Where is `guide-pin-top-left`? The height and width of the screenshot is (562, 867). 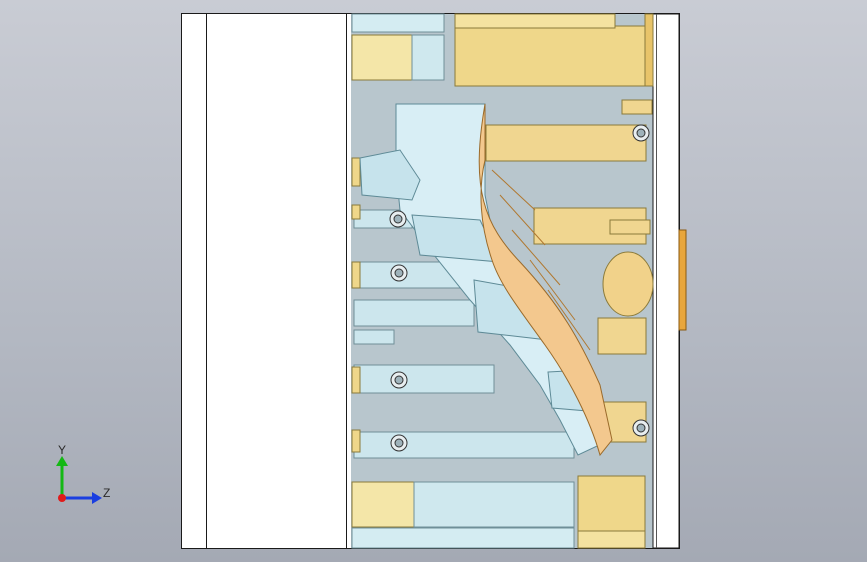 guide-pin-top-left is located at coordinates (428, 57).